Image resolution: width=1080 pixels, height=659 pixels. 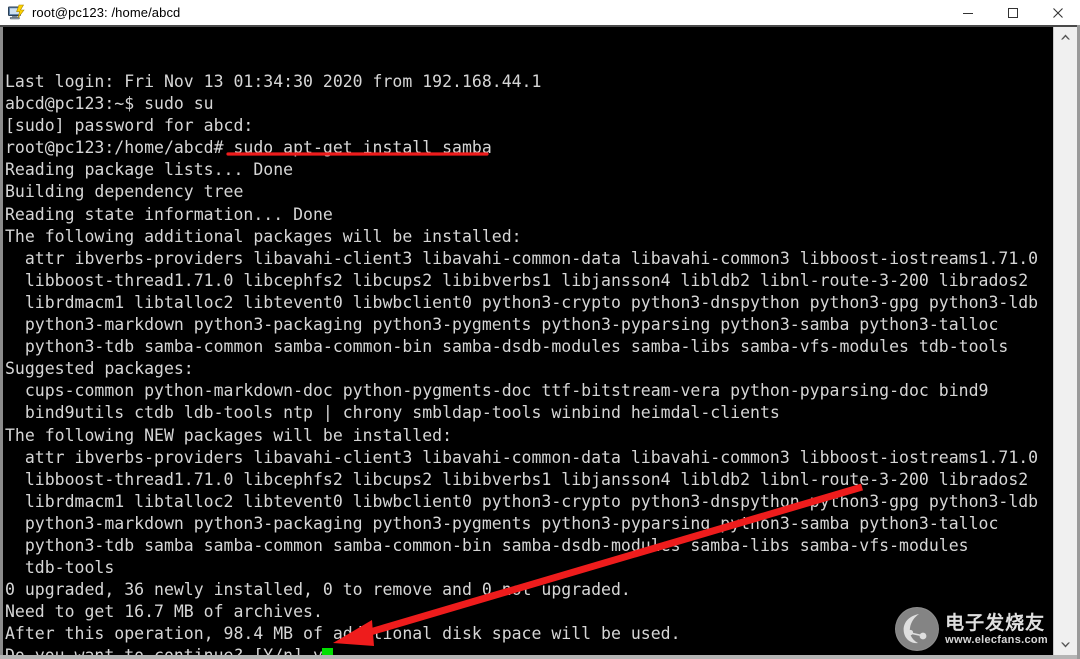 I want to click on terminal-line: Reading state information... Done, so click(x=169, y=214).